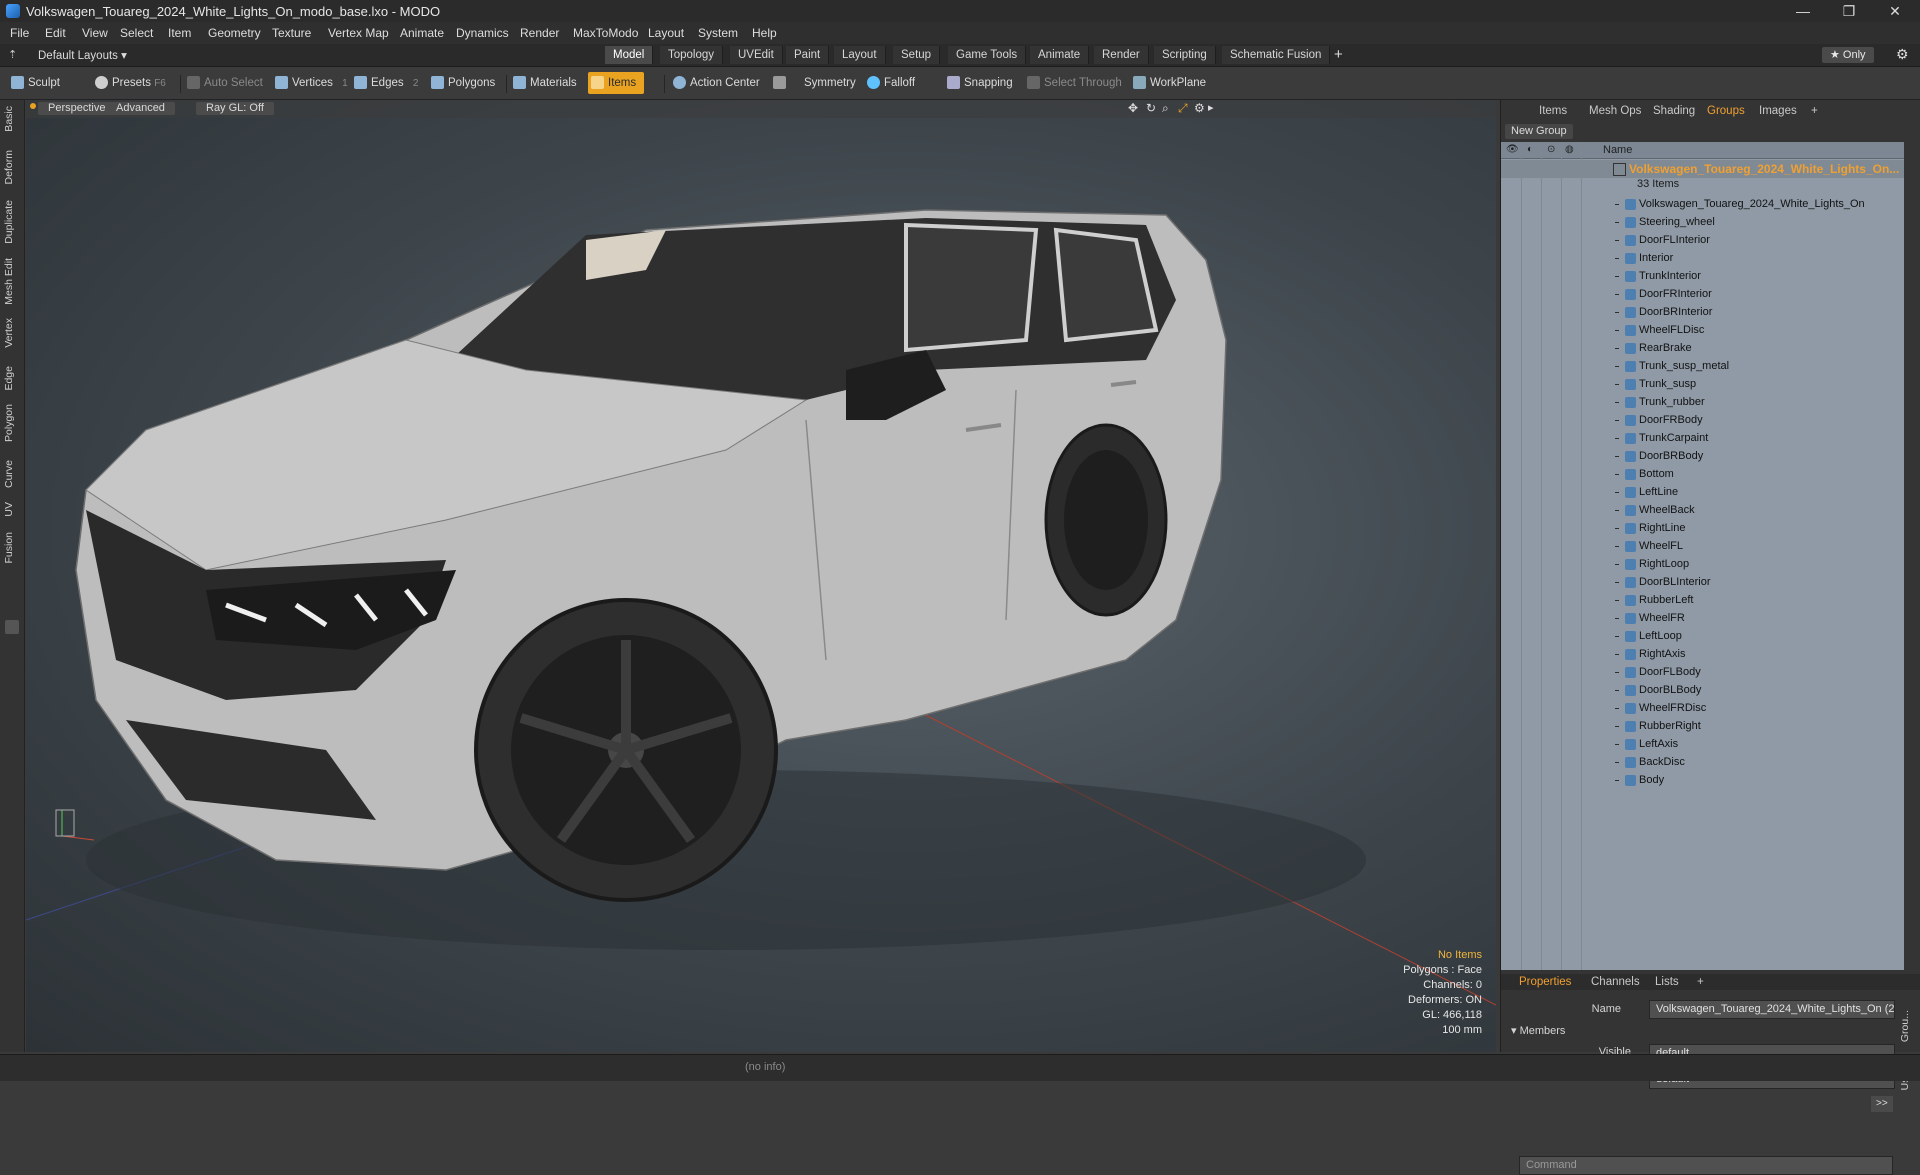 The image size is (1920, 1175). Describe the element at coordinates (1183, 108) in the screenshot. I see `fit-icon: ⤢` at that location.